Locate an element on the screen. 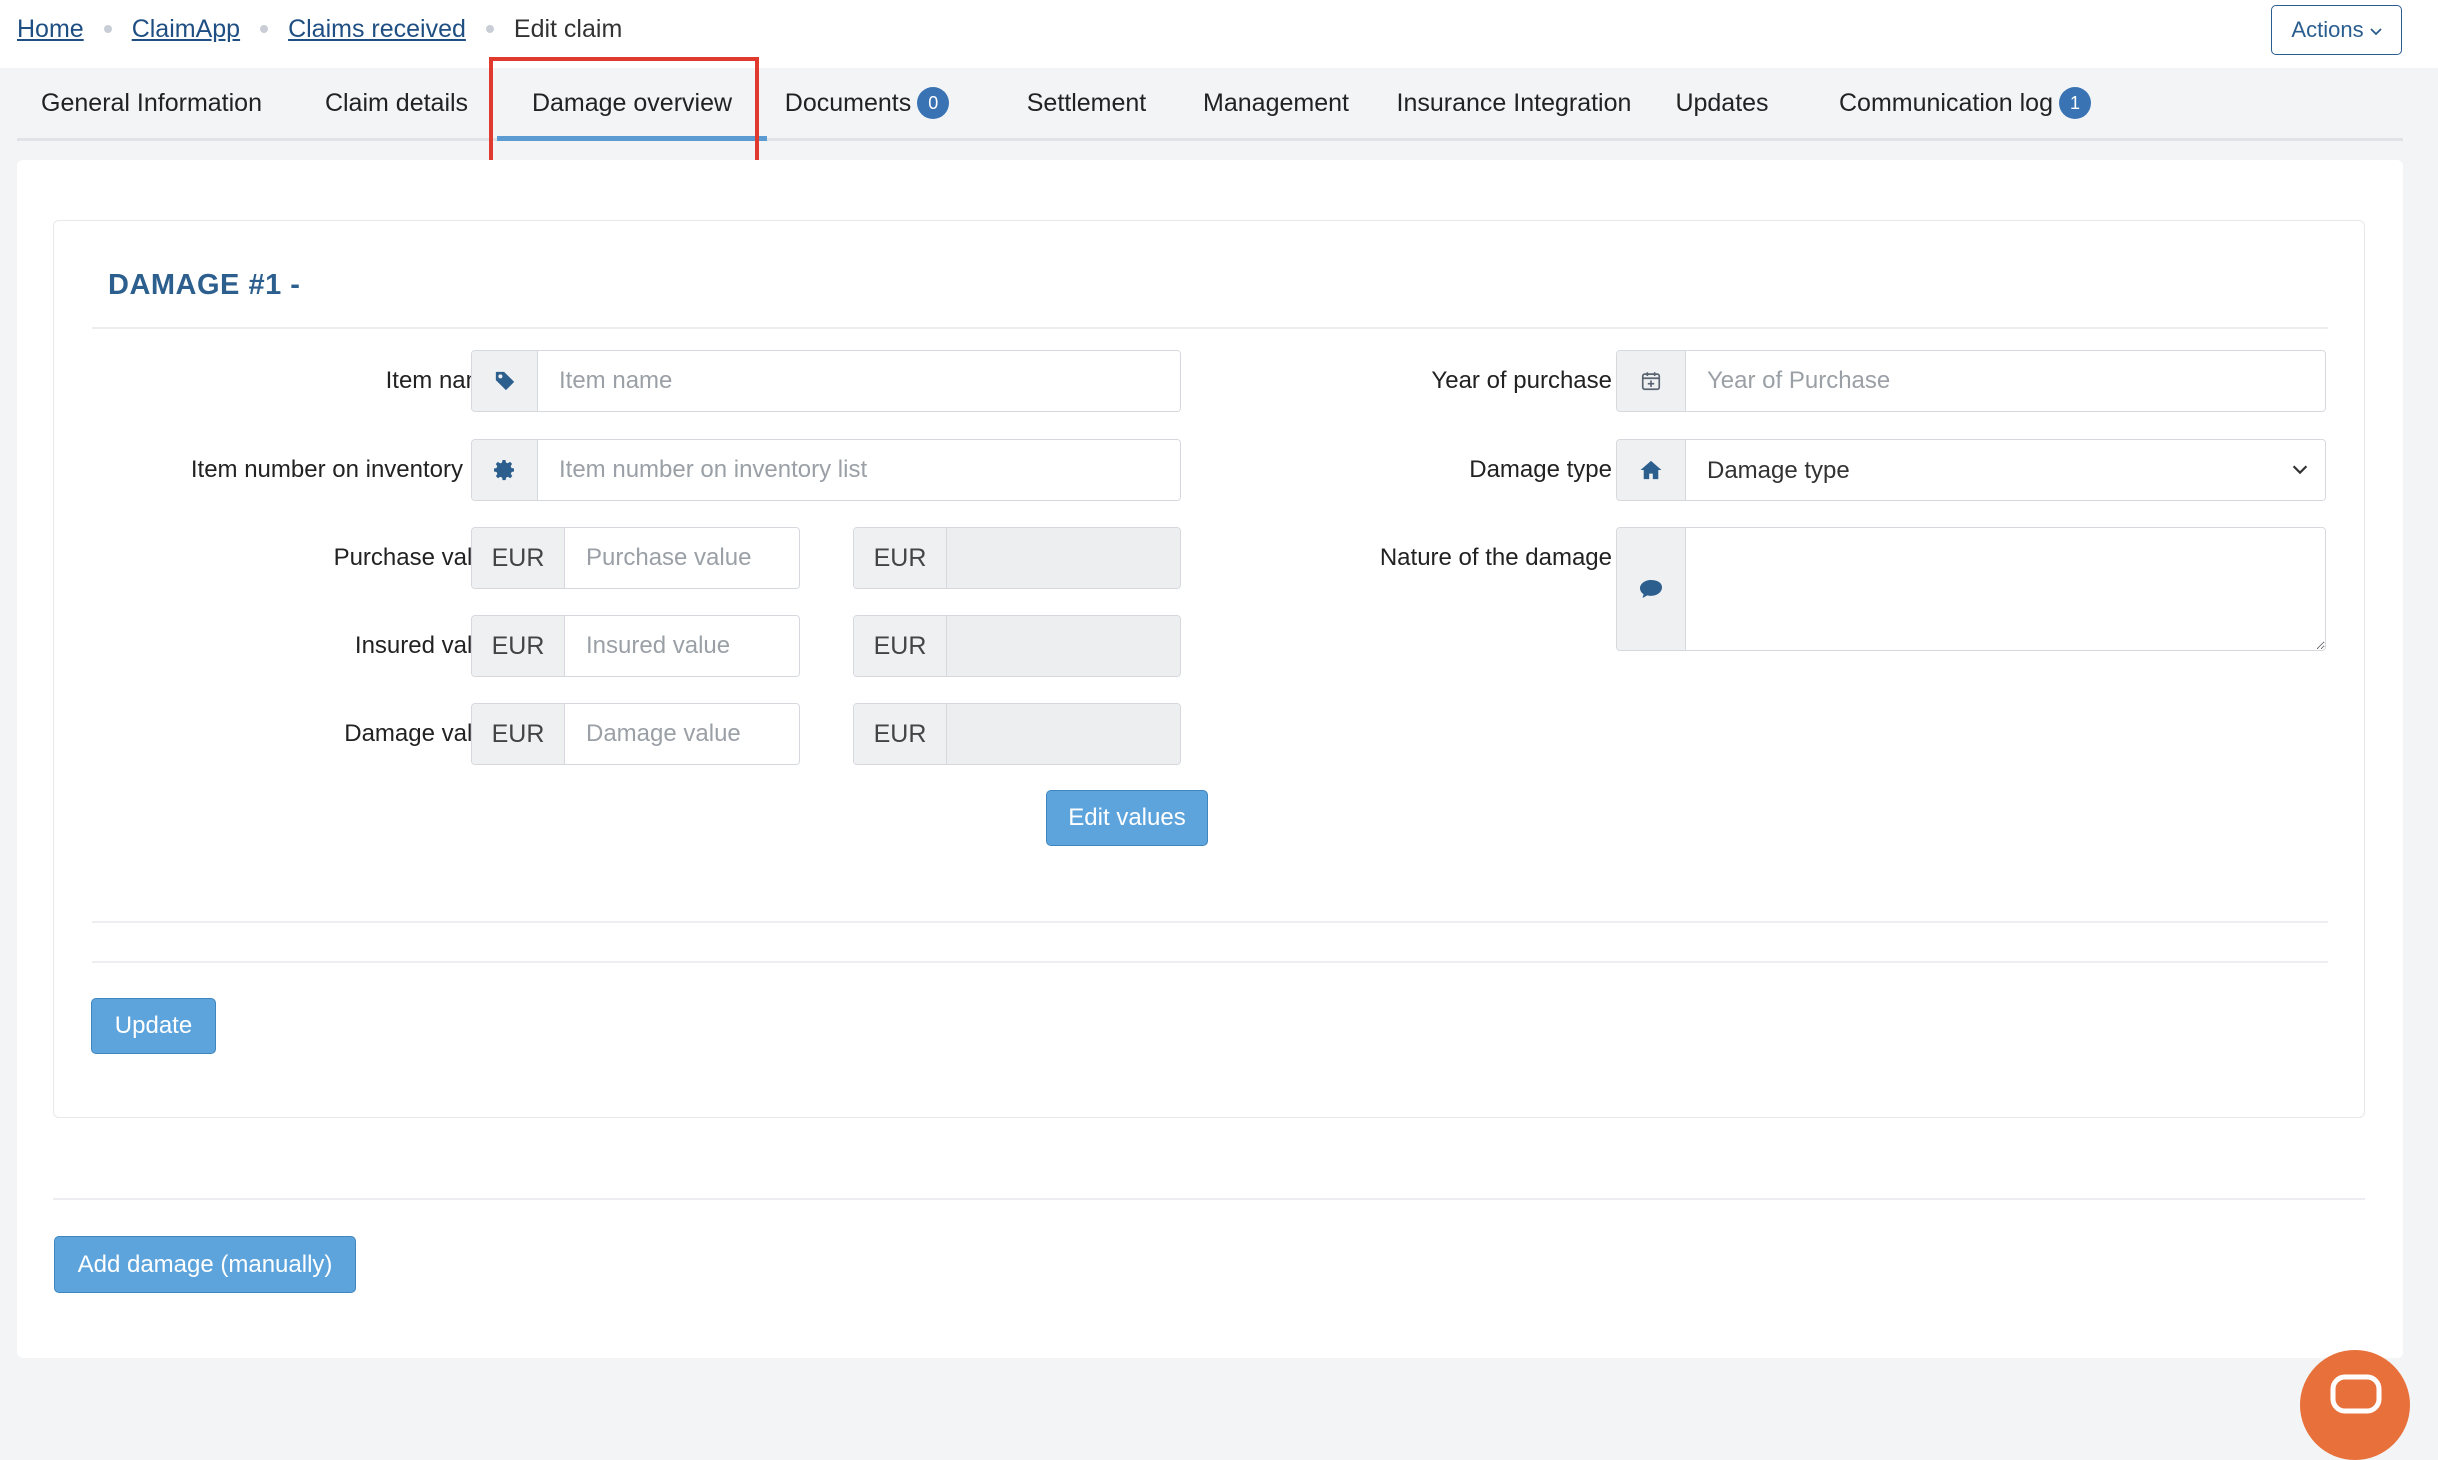  year-of-purchase-label: Year of purchase is located at coordinates (1521, 380).